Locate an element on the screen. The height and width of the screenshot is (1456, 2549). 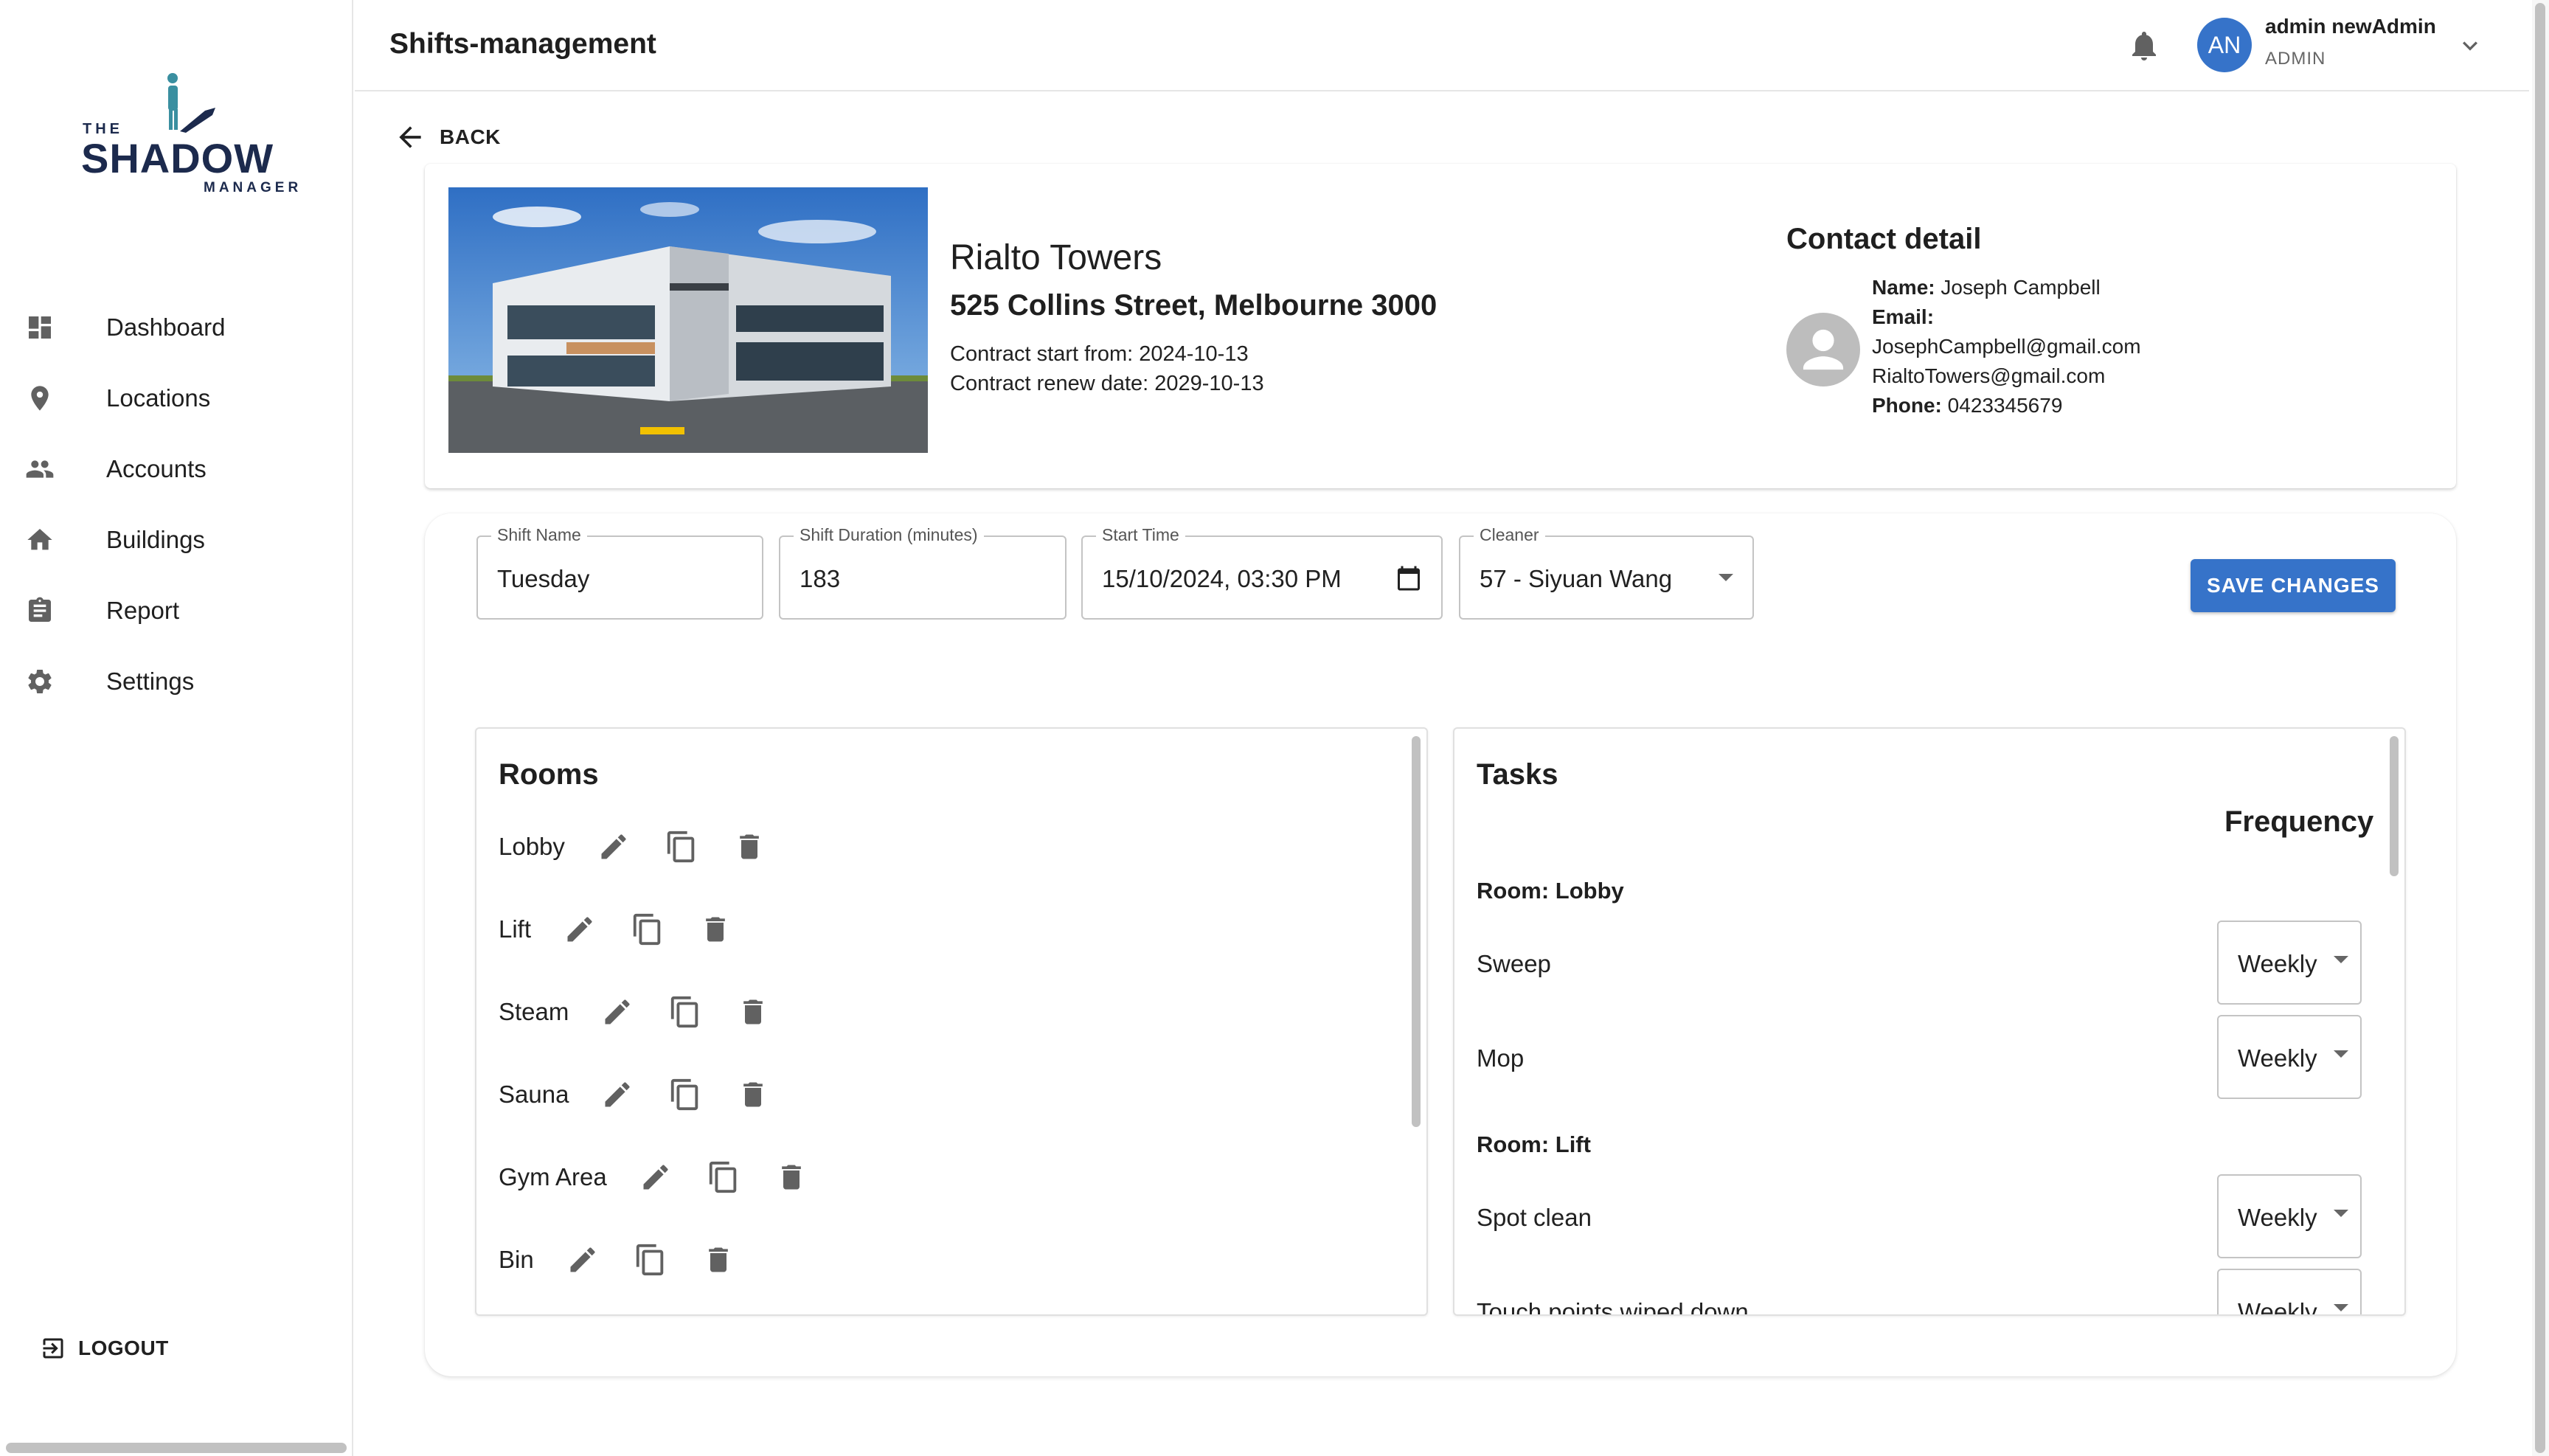
start-time-input: 15/10/2024, 03:30 PM is located at coordinates (1222, 579).